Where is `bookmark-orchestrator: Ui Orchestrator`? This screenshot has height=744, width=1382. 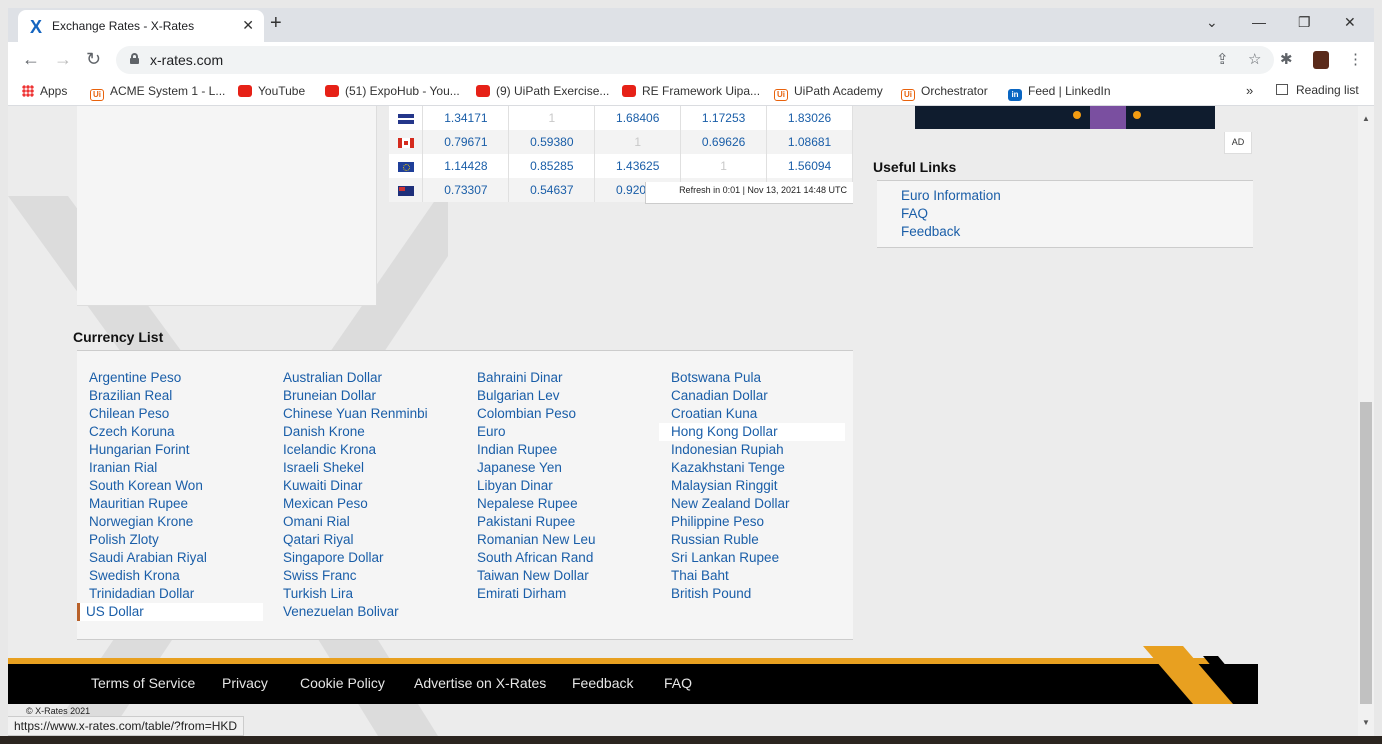 bookmark-orchestrator: Ui Orchestrator is located at coordinates (944, 92).